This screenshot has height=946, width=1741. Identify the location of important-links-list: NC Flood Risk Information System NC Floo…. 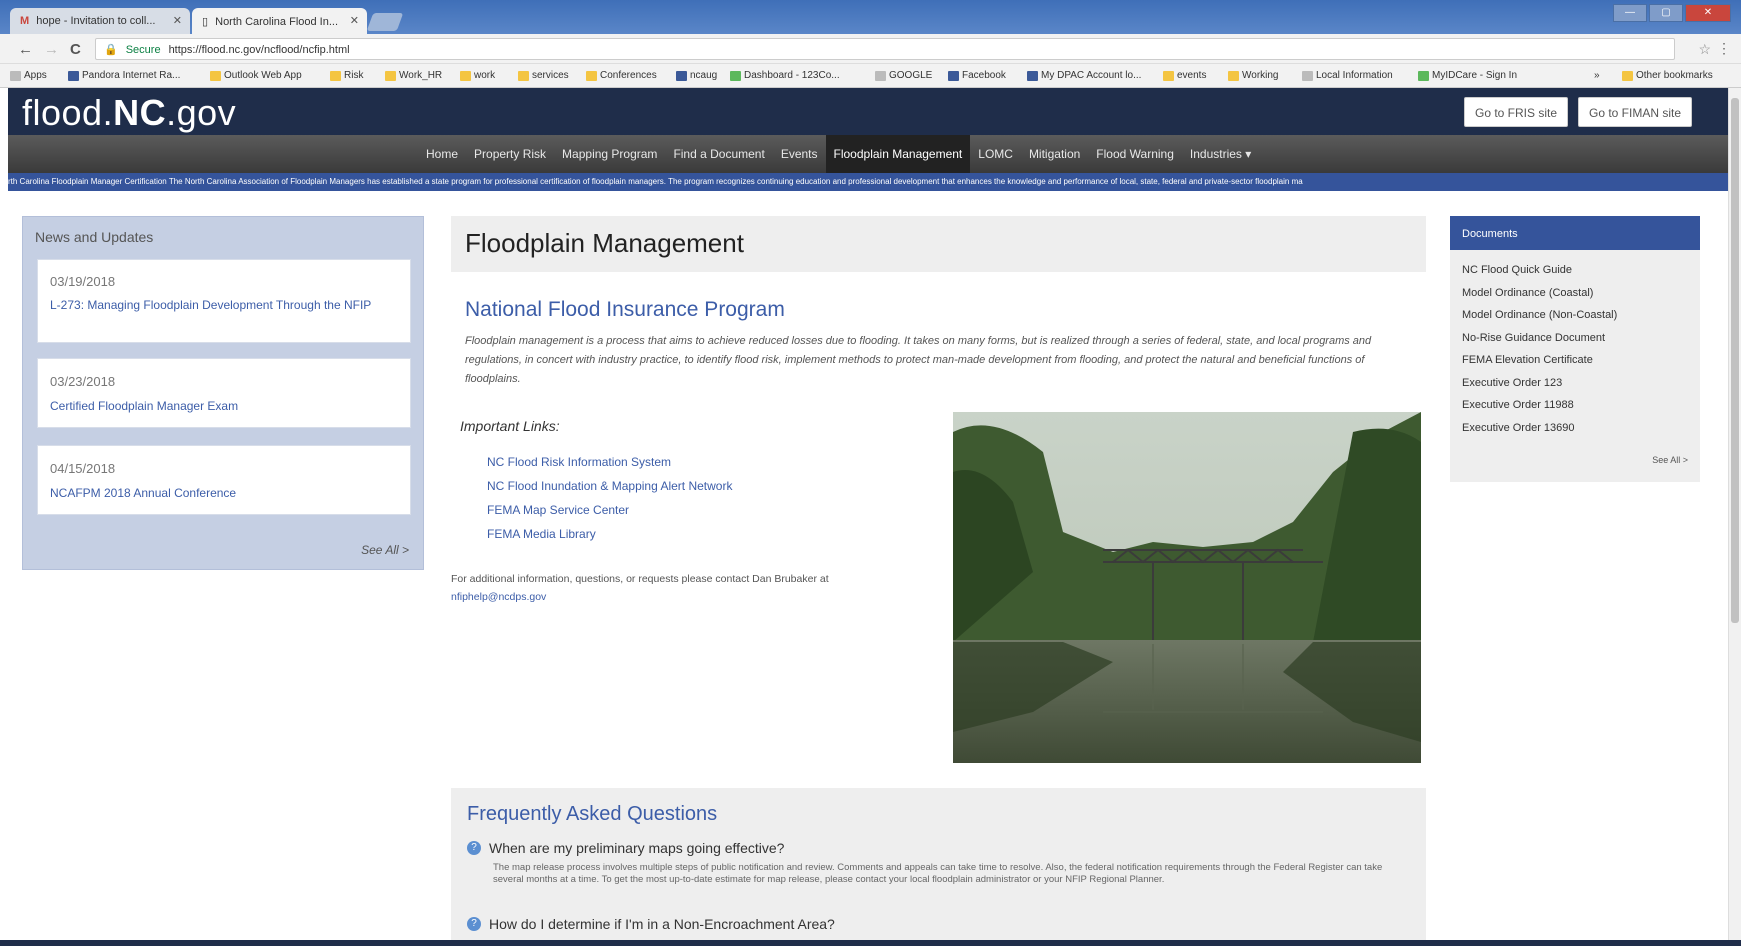
(609, 500).